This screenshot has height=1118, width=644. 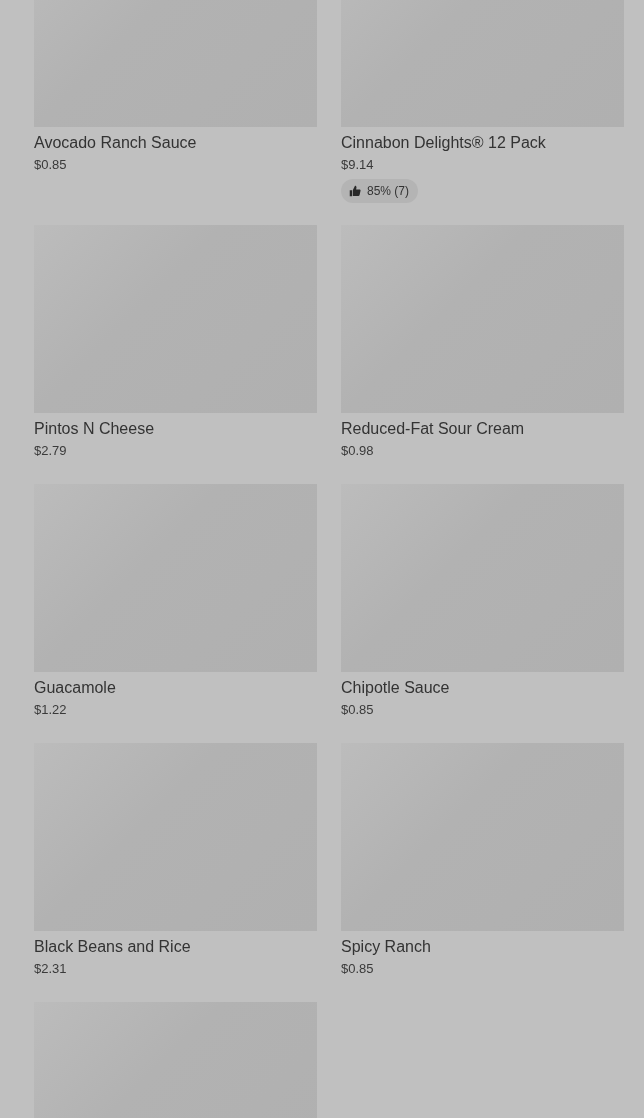 What do you see at coordinates (357, 165) in the screenshot?
I see `product-price: $9.14` at bounding box center [357, 165].